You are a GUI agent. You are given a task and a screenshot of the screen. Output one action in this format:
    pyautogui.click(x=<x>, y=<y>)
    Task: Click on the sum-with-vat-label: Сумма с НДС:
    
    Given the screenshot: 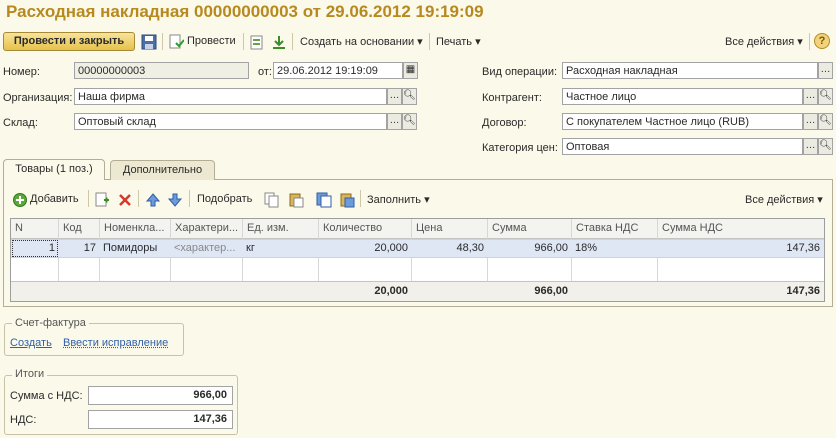 What is the action you would take?
    pyautogui.click(x=46, y=396)
    